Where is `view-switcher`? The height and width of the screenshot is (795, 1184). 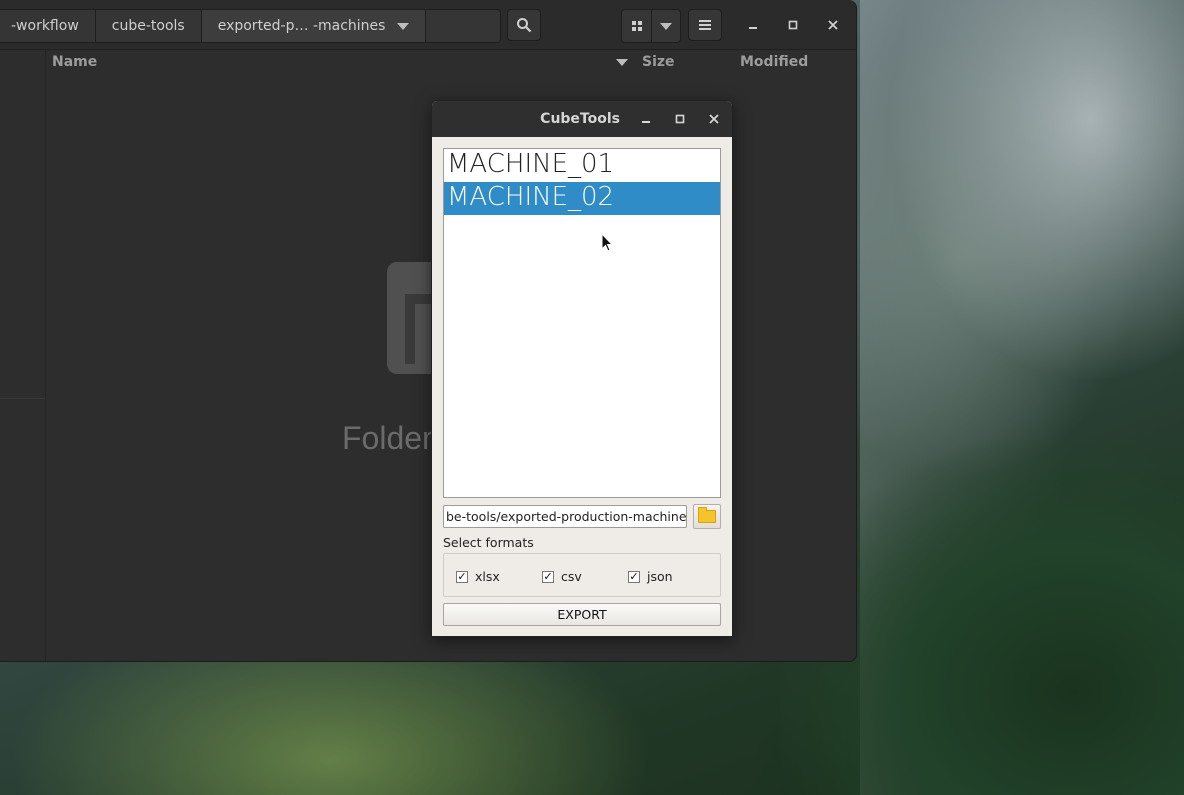
view-switcher is located at coordinates (651, 26).